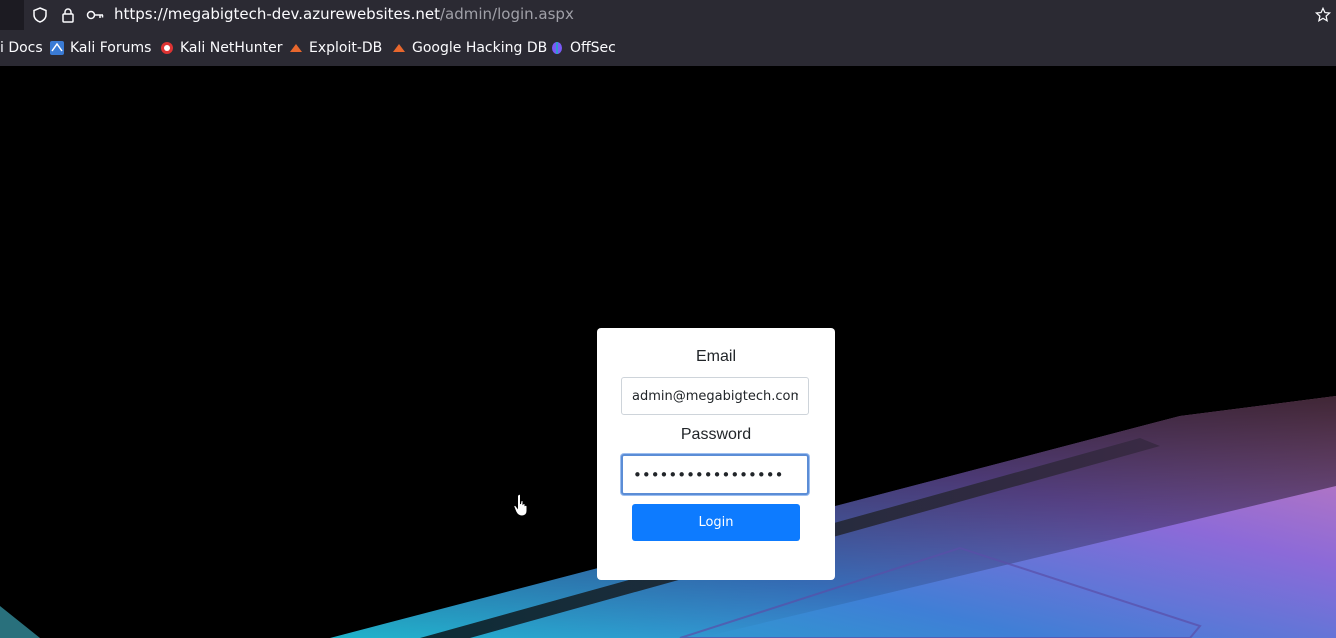  What do you see at coordinates (399, 48) in the screenshot?
I see `ghdb-icon` at bounding box center [399, 48].